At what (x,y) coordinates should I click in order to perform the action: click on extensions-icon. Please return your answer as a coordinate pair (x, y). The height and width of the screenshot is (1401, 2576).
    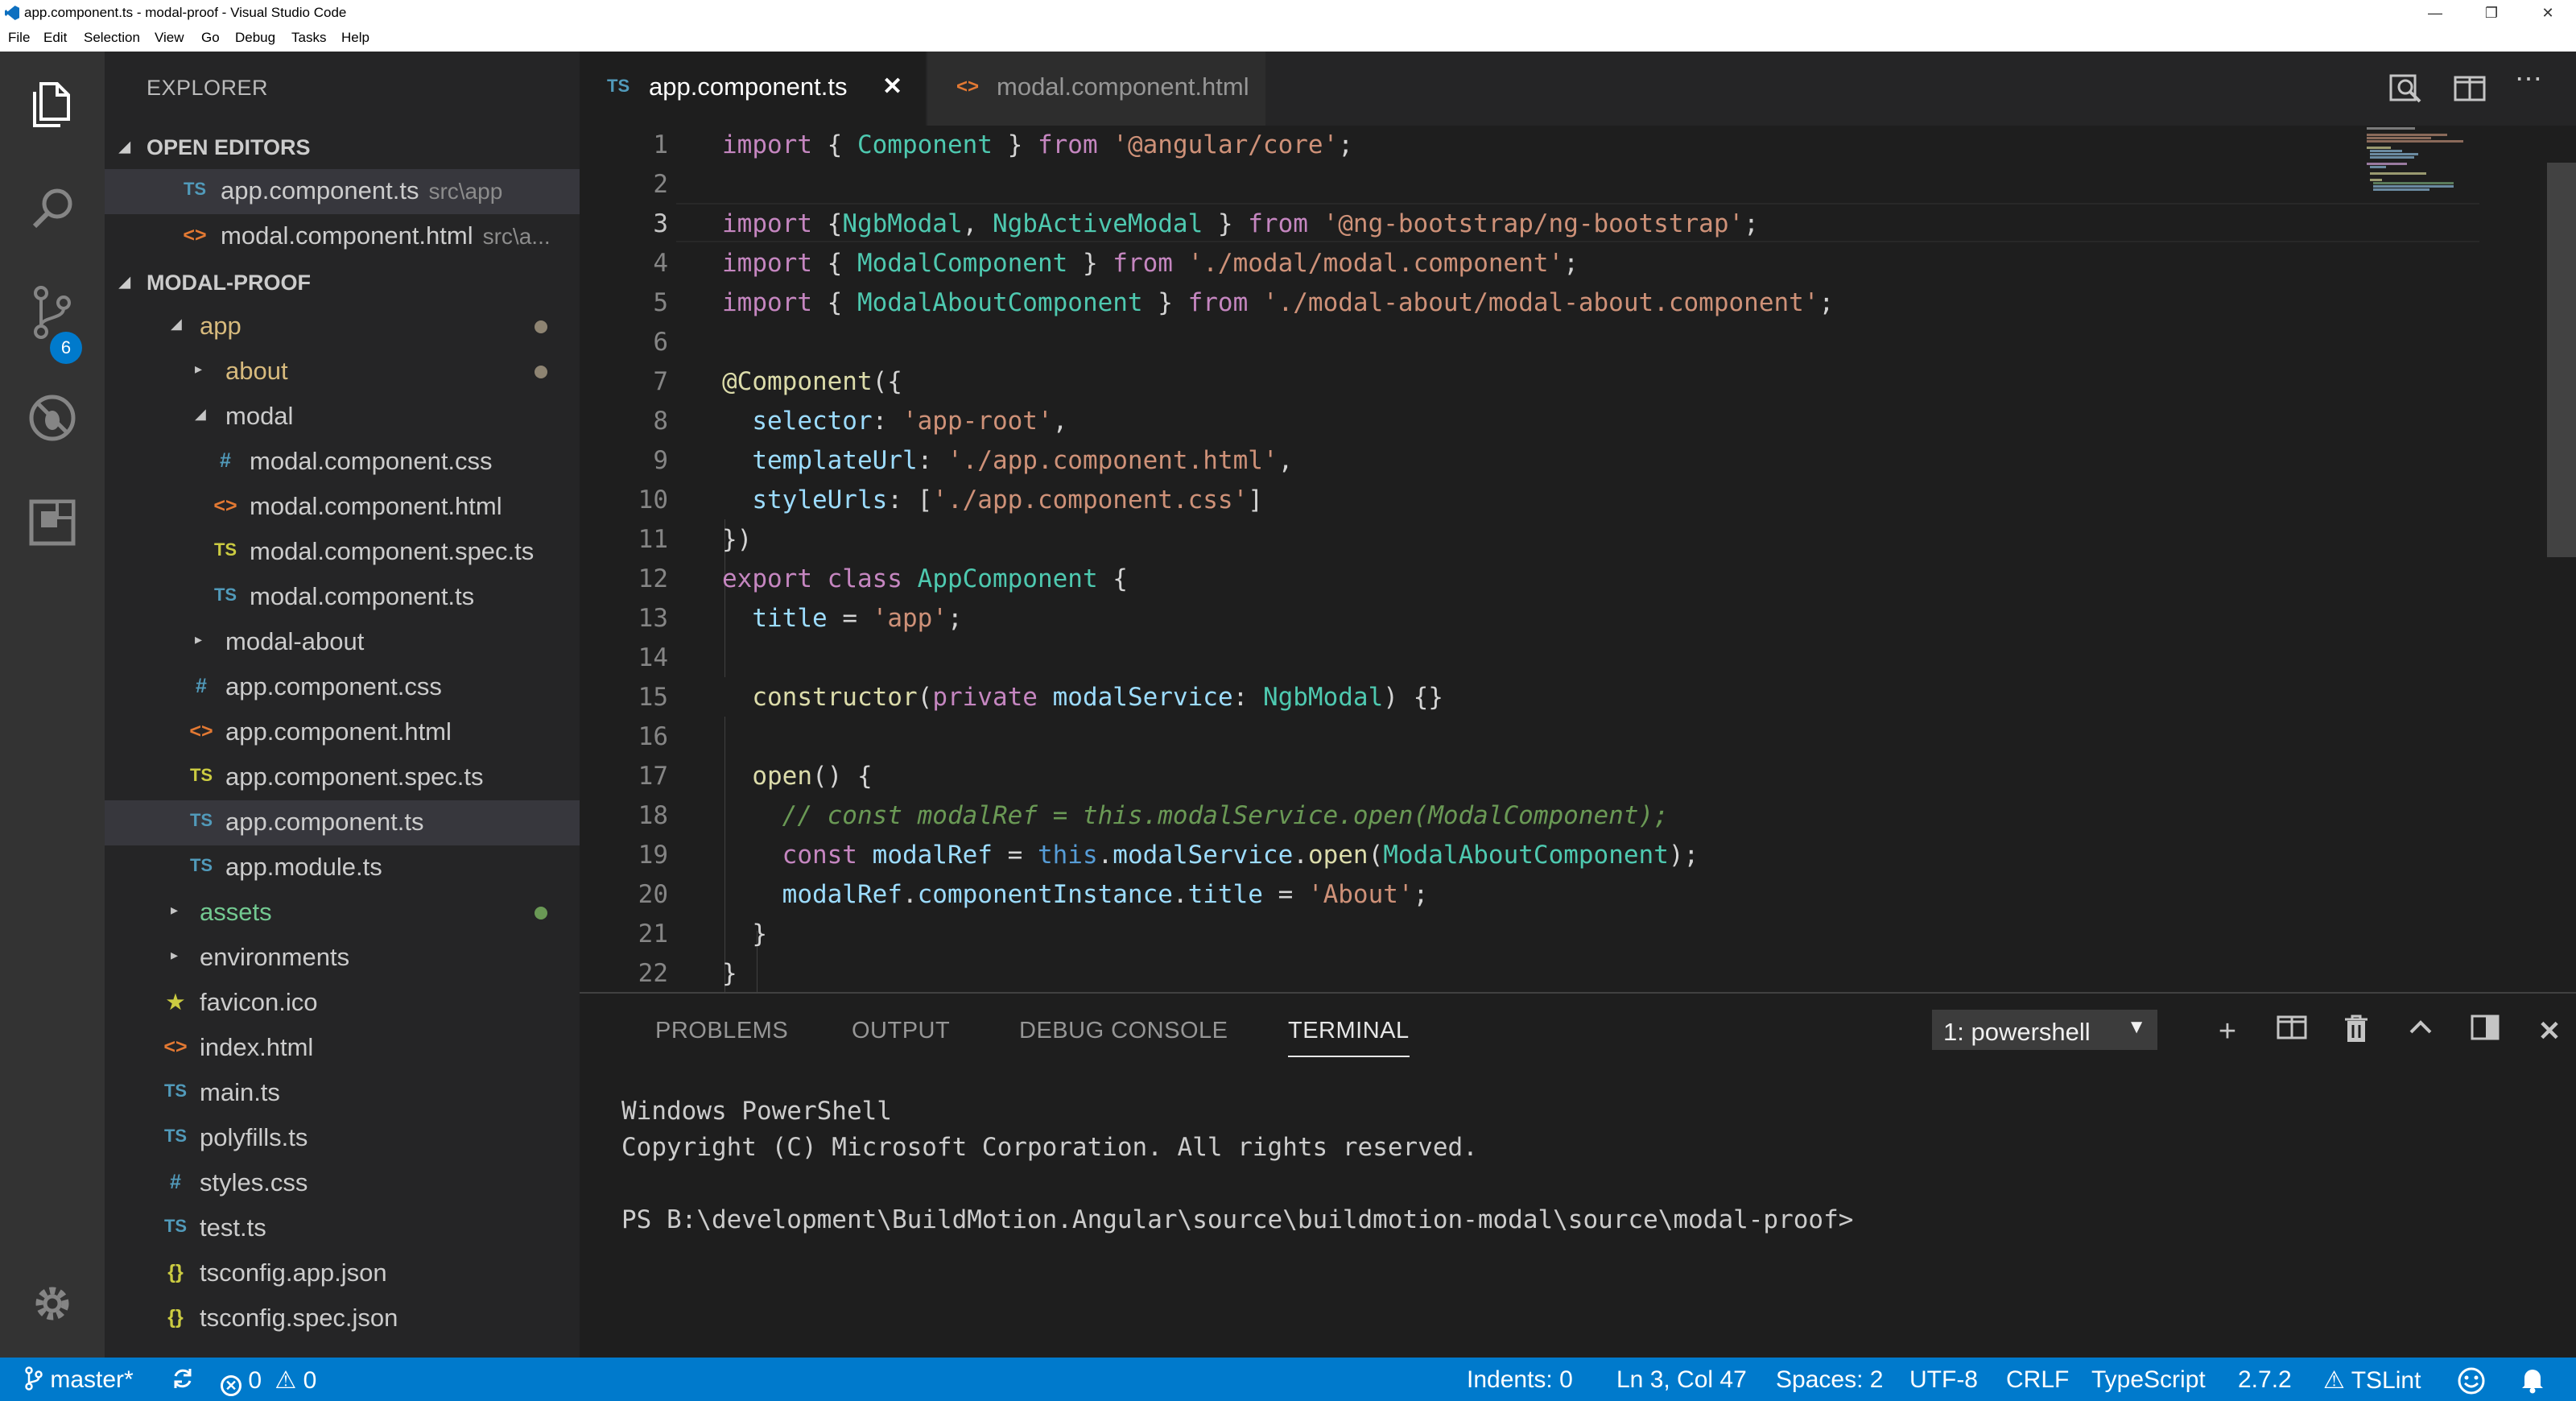
    Looking at the image, I should click on (53, 522).